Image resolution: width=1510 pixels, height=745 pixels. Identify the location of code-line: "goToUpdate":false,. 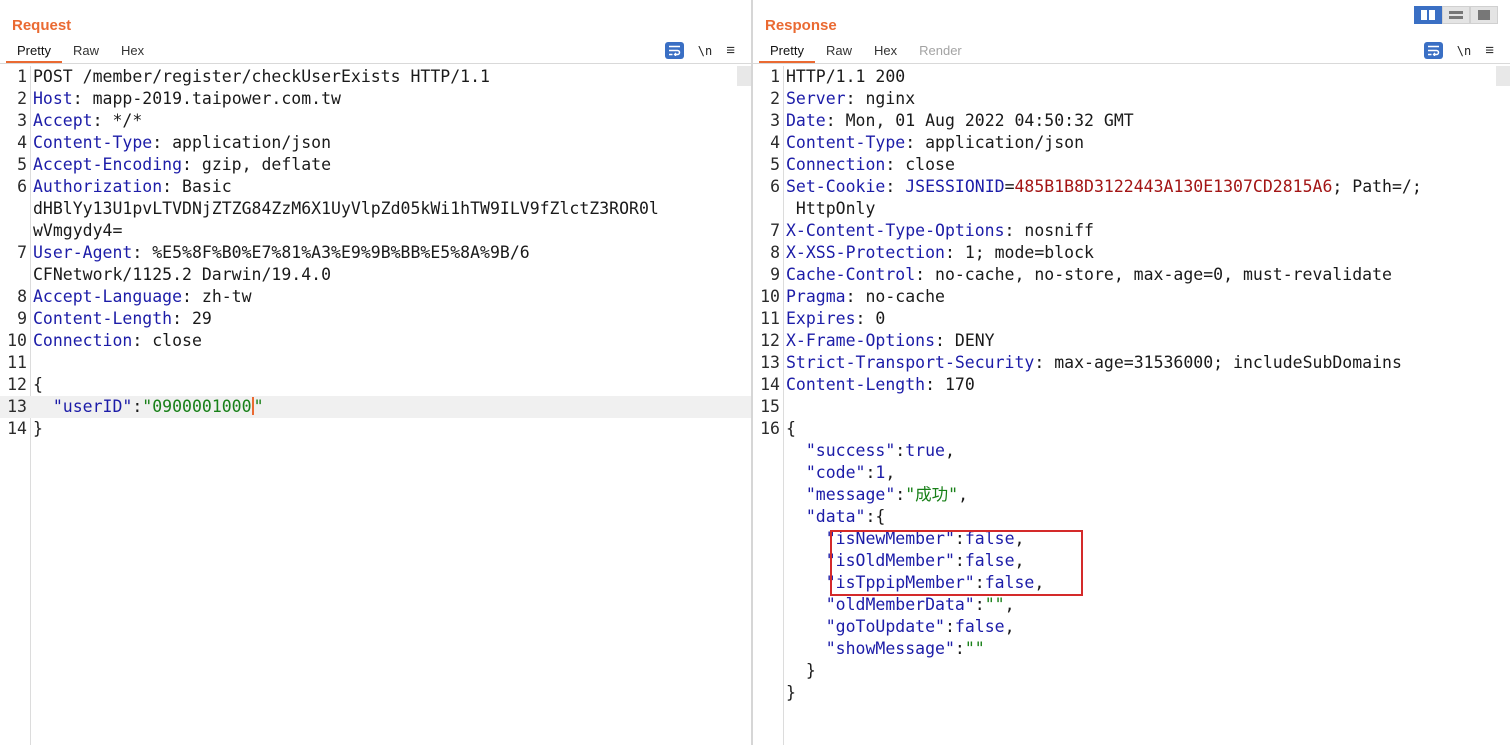
(1131, 627).